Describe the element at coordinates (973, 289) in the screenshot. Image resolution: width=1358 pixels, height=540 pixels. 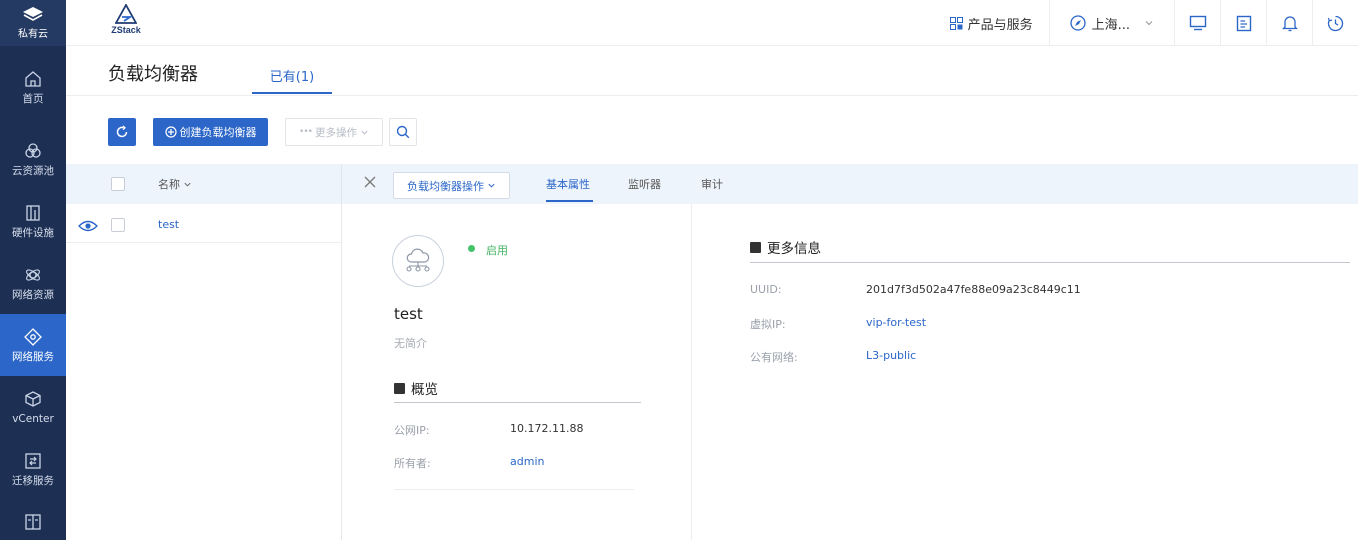
I see `uuid-value: 201d7f3d502a47fe88e09a23c8449c11` at that location.